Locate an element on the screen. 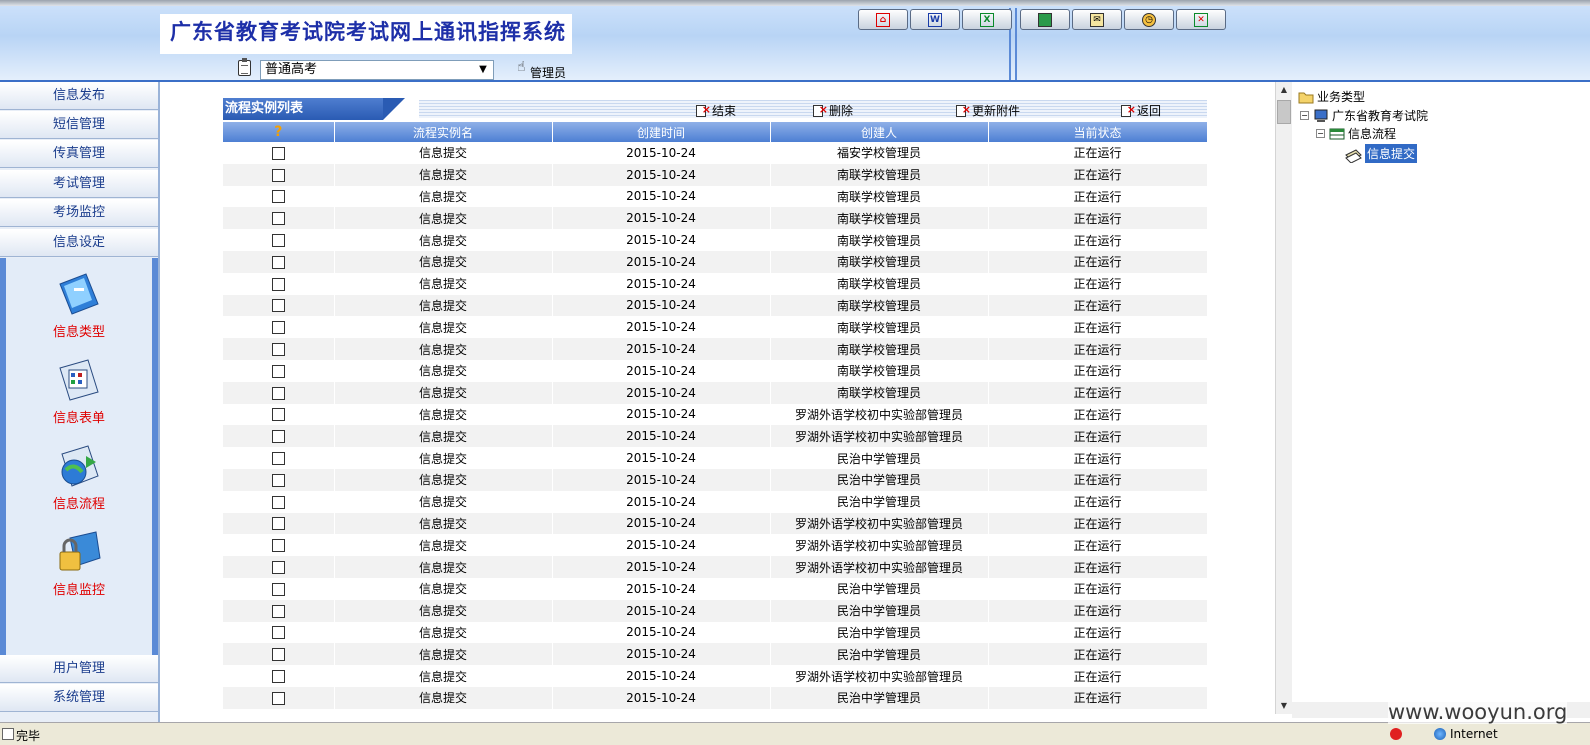 This screenshot has height=745, width=1590. scroll-up-icon: ▲ is located at coordinates (1284, 90).